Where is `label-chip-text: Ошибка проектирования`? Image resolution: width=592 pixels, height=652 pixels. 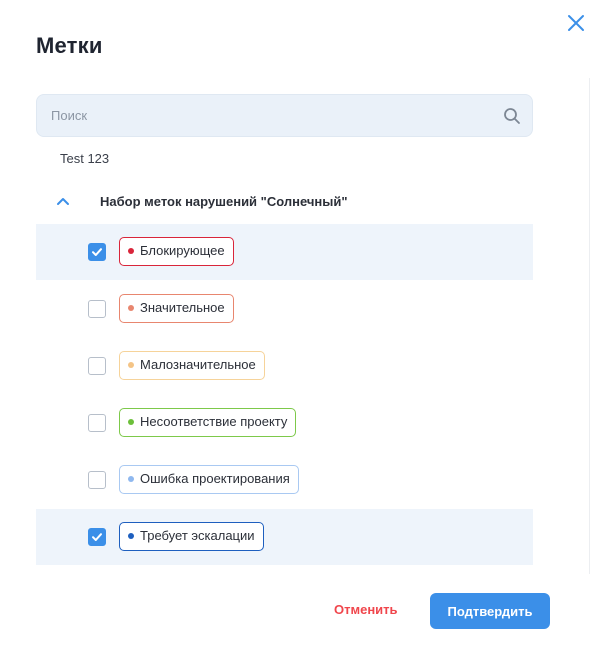 label-chip-text: Ошибка проектирования is located at coordinates (215, 478).